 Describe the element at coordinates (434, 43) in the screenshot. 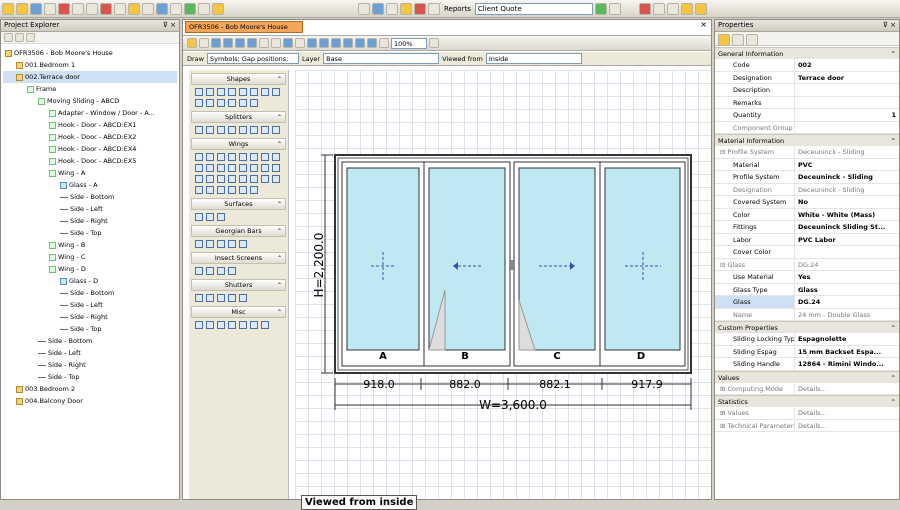

I see `zoom-dropdown-icon` at that location.